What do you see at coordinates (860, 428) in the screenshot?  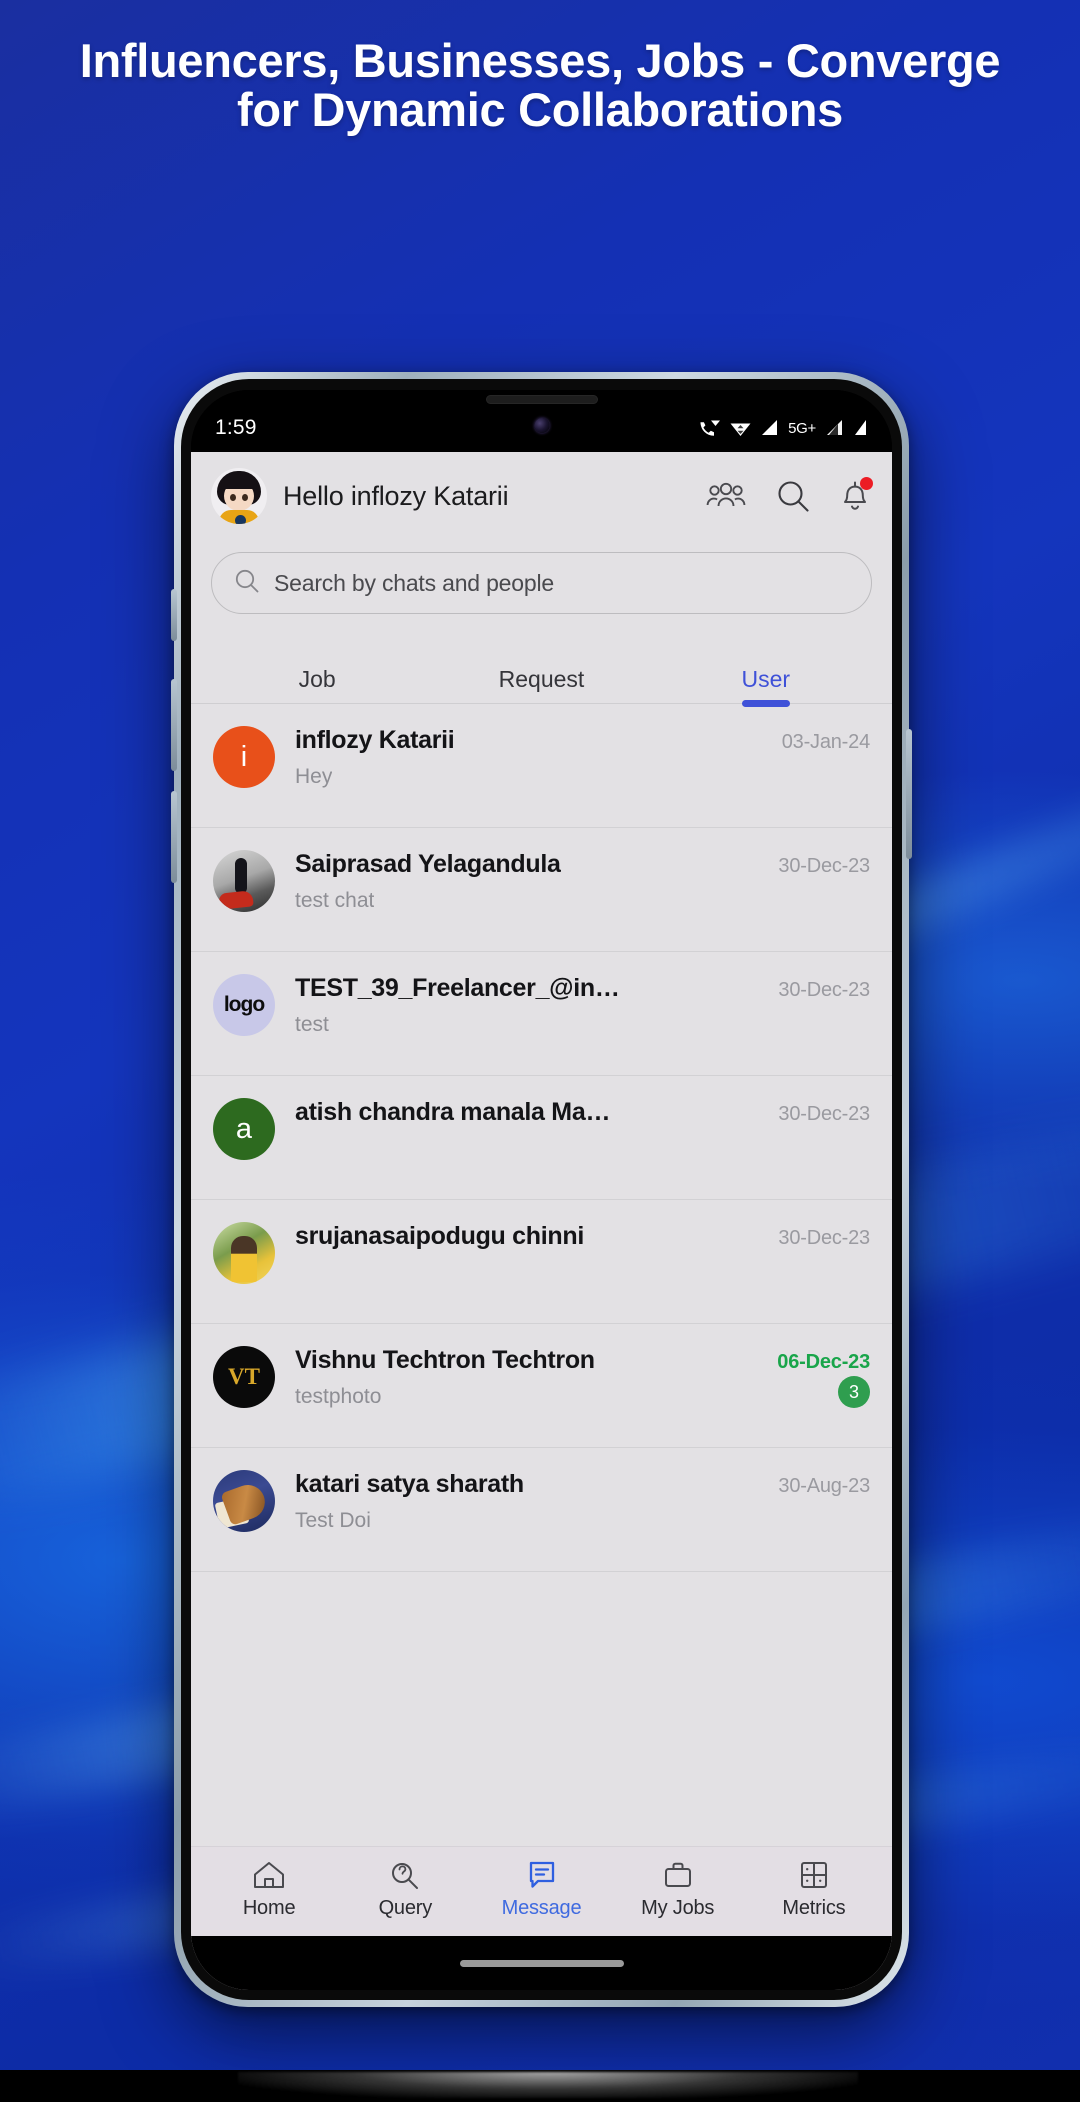 I see `battery-icon` at bounding box center [860, 428].